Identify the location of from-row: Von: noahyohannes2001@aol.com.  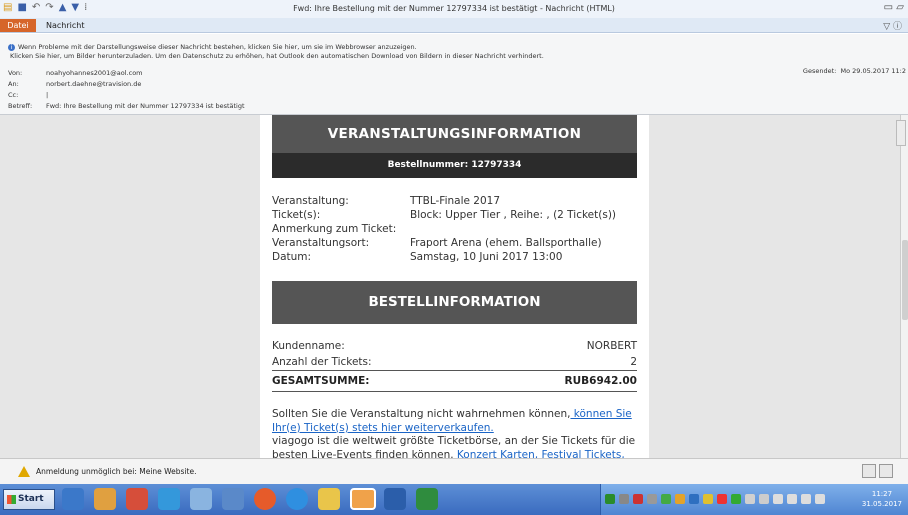
(75, 73).